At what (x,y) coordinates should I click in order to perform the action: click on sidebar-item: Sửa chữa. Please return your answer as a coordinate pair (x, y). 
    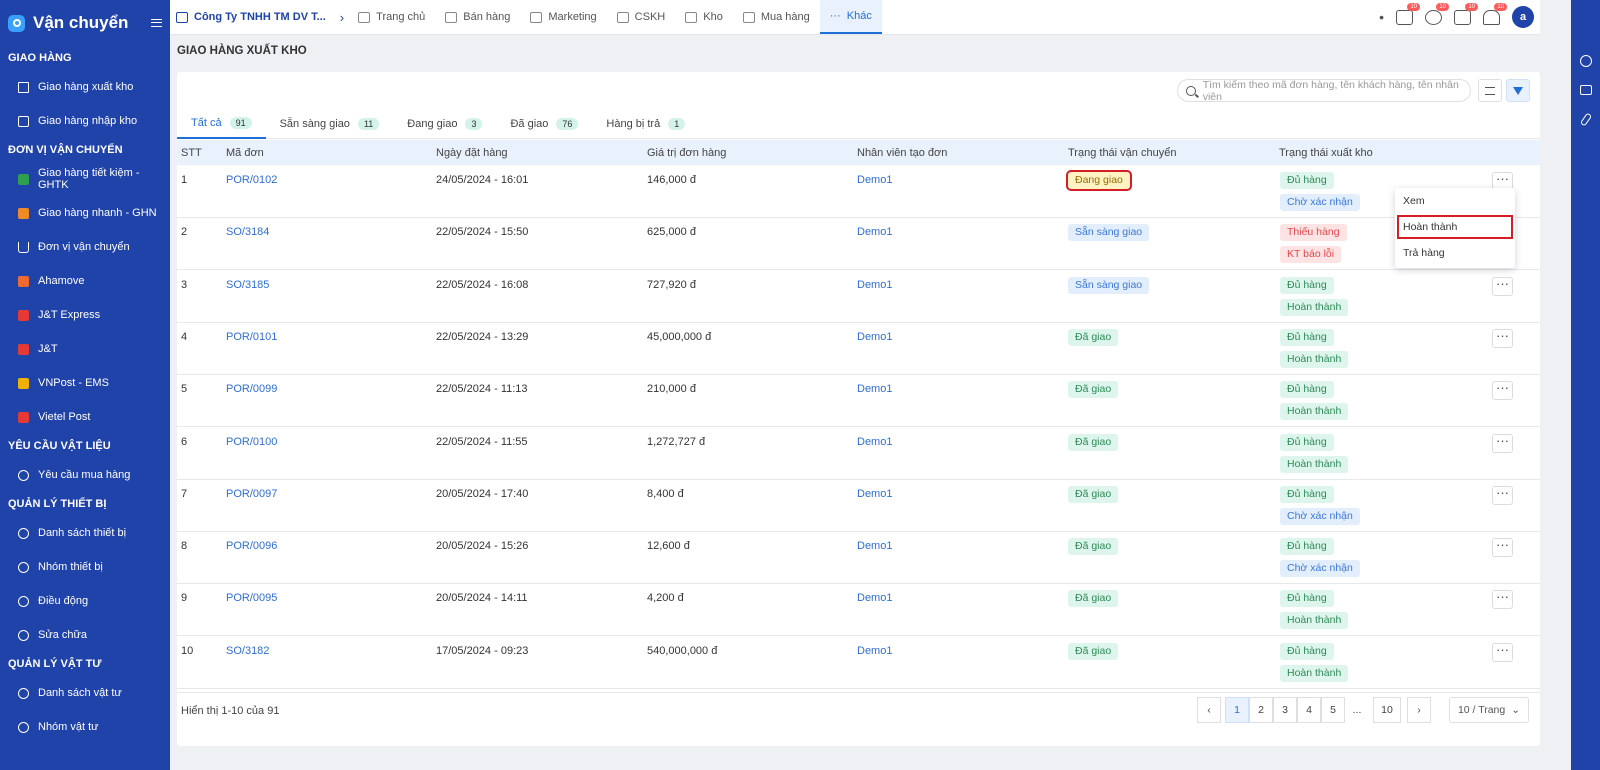
    Looking at the image, I should click on (85, 635).